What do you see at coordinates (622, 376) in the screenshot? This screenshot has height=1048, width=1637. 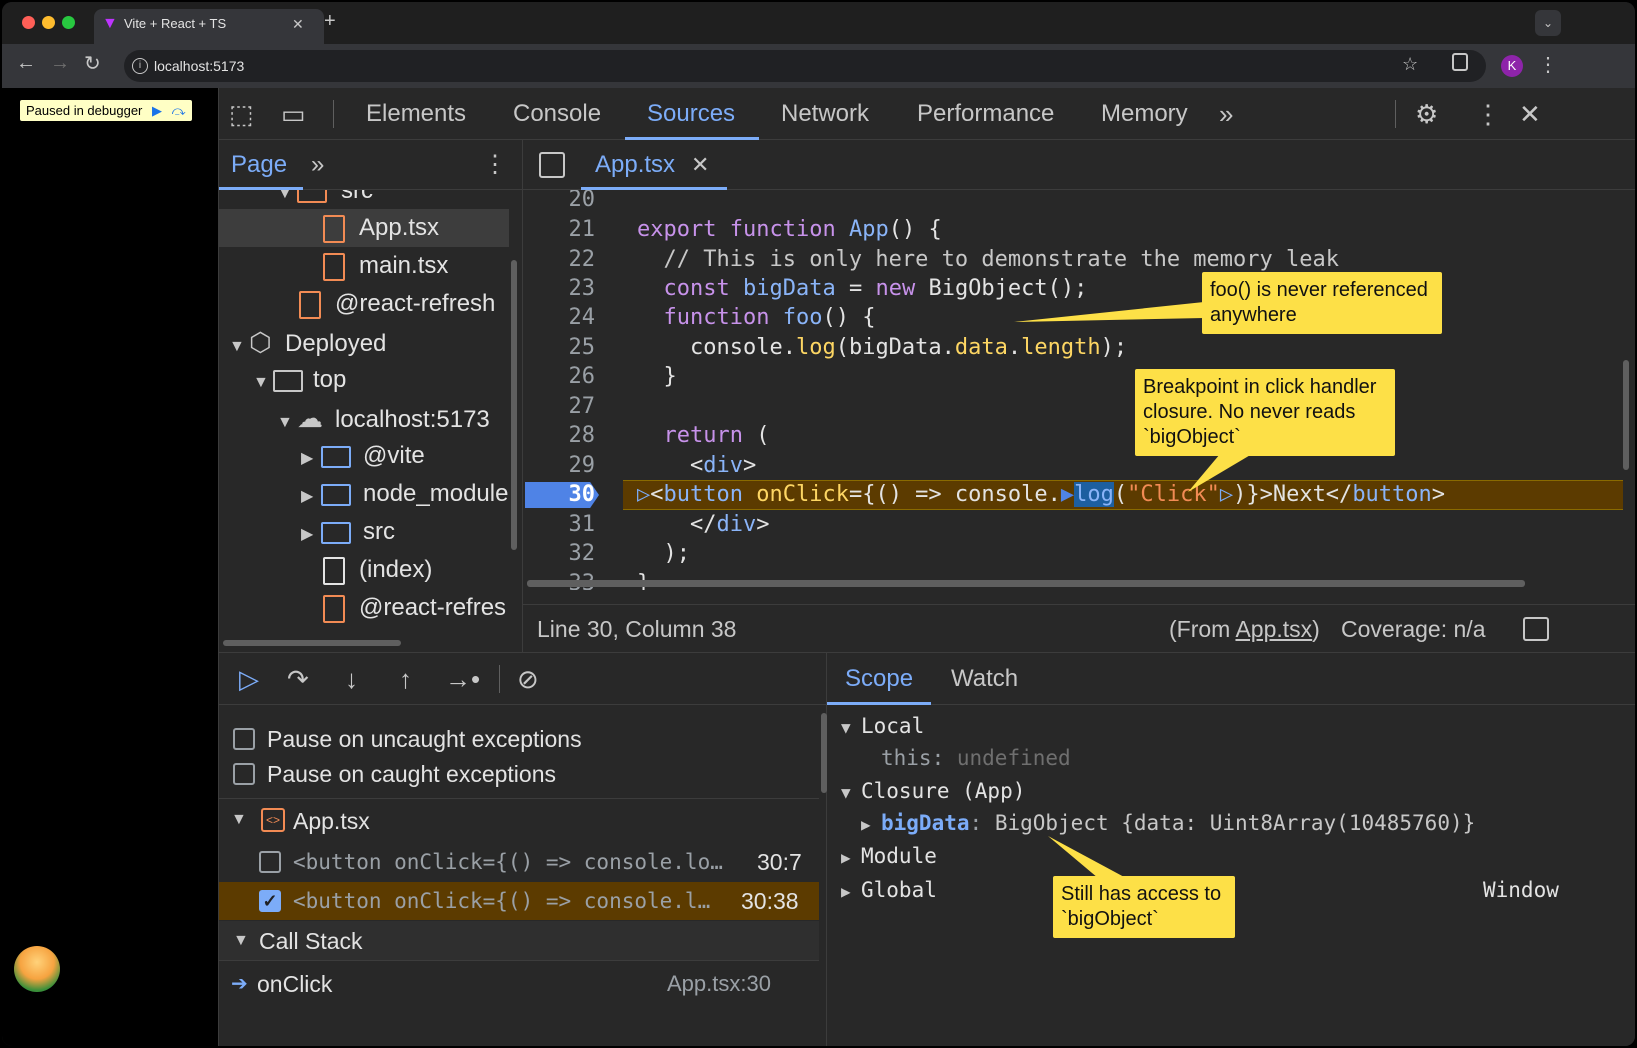 I see `code-line: 26 }` at bounding box center [622, 376].